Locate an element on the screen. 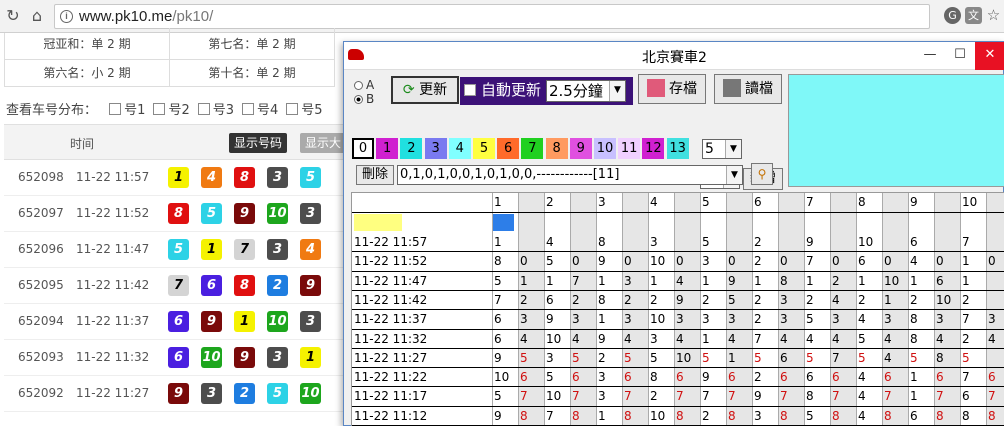 The width and height of the screenshot is (1004, 426). update-button: ⟳ 更新 is located at coordinates (425, 90).